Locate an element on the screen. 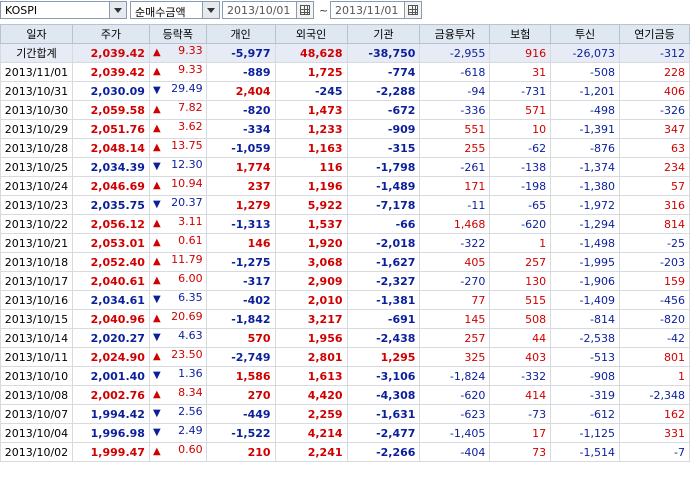  cell-financial-investment-value: 77 is located at coordinates (478, 300).